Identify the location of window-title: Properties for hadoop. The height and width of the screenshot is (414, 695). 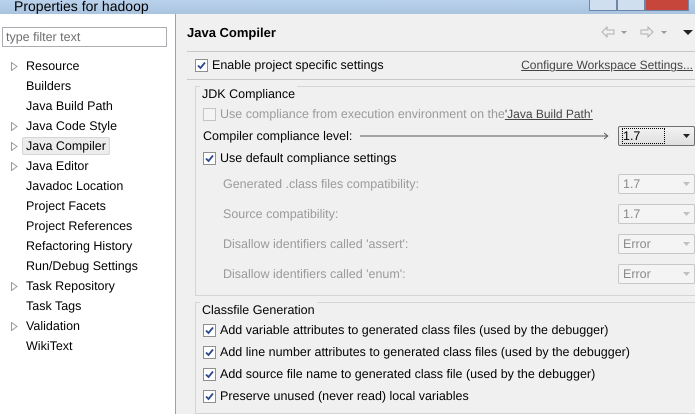
(81, 6).